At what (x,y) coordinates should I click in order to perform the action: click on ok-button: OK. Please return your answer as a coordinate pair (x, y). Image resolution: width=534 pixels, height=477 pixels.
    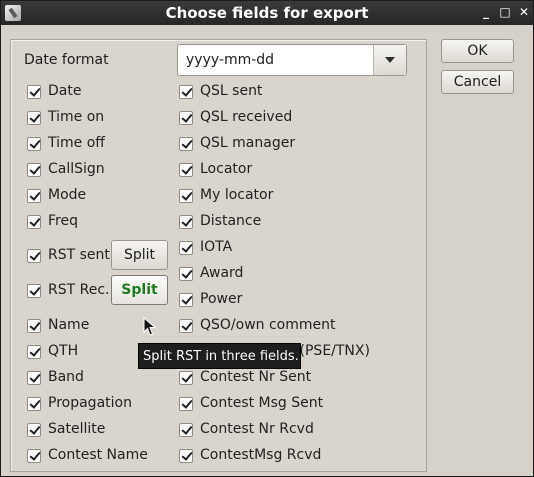
    Looking at the image, I should click on (477, 51).